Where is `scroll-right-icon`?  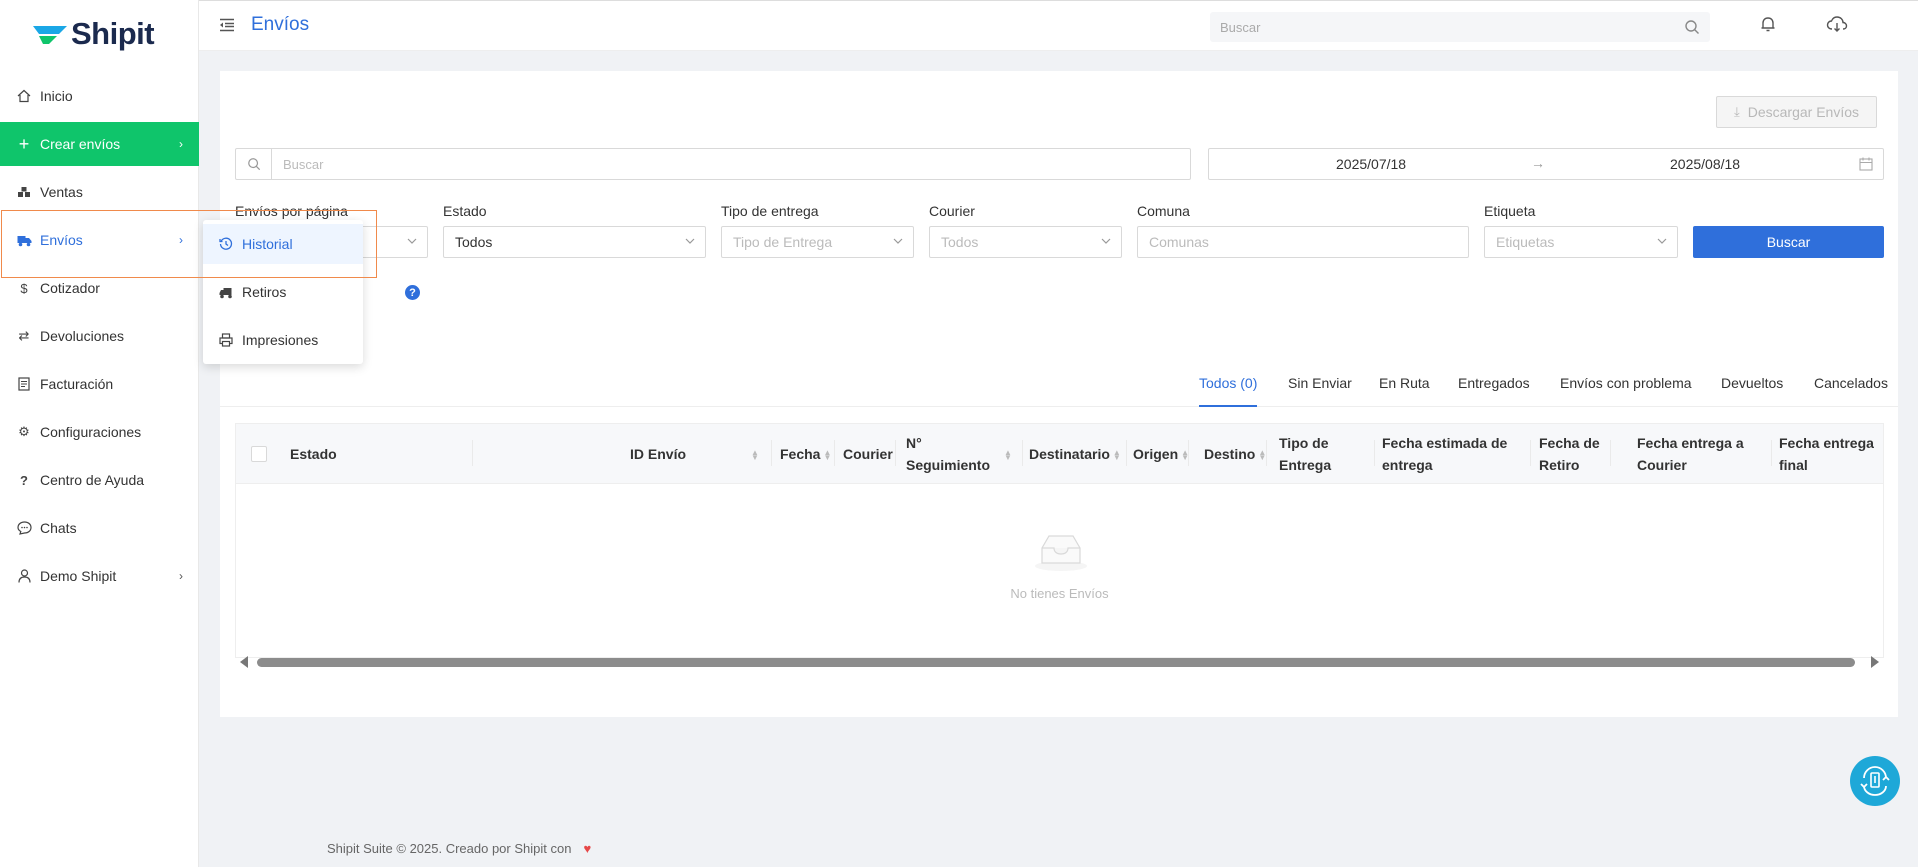
scroll-right-icon is located at coordinates (1875, 662).